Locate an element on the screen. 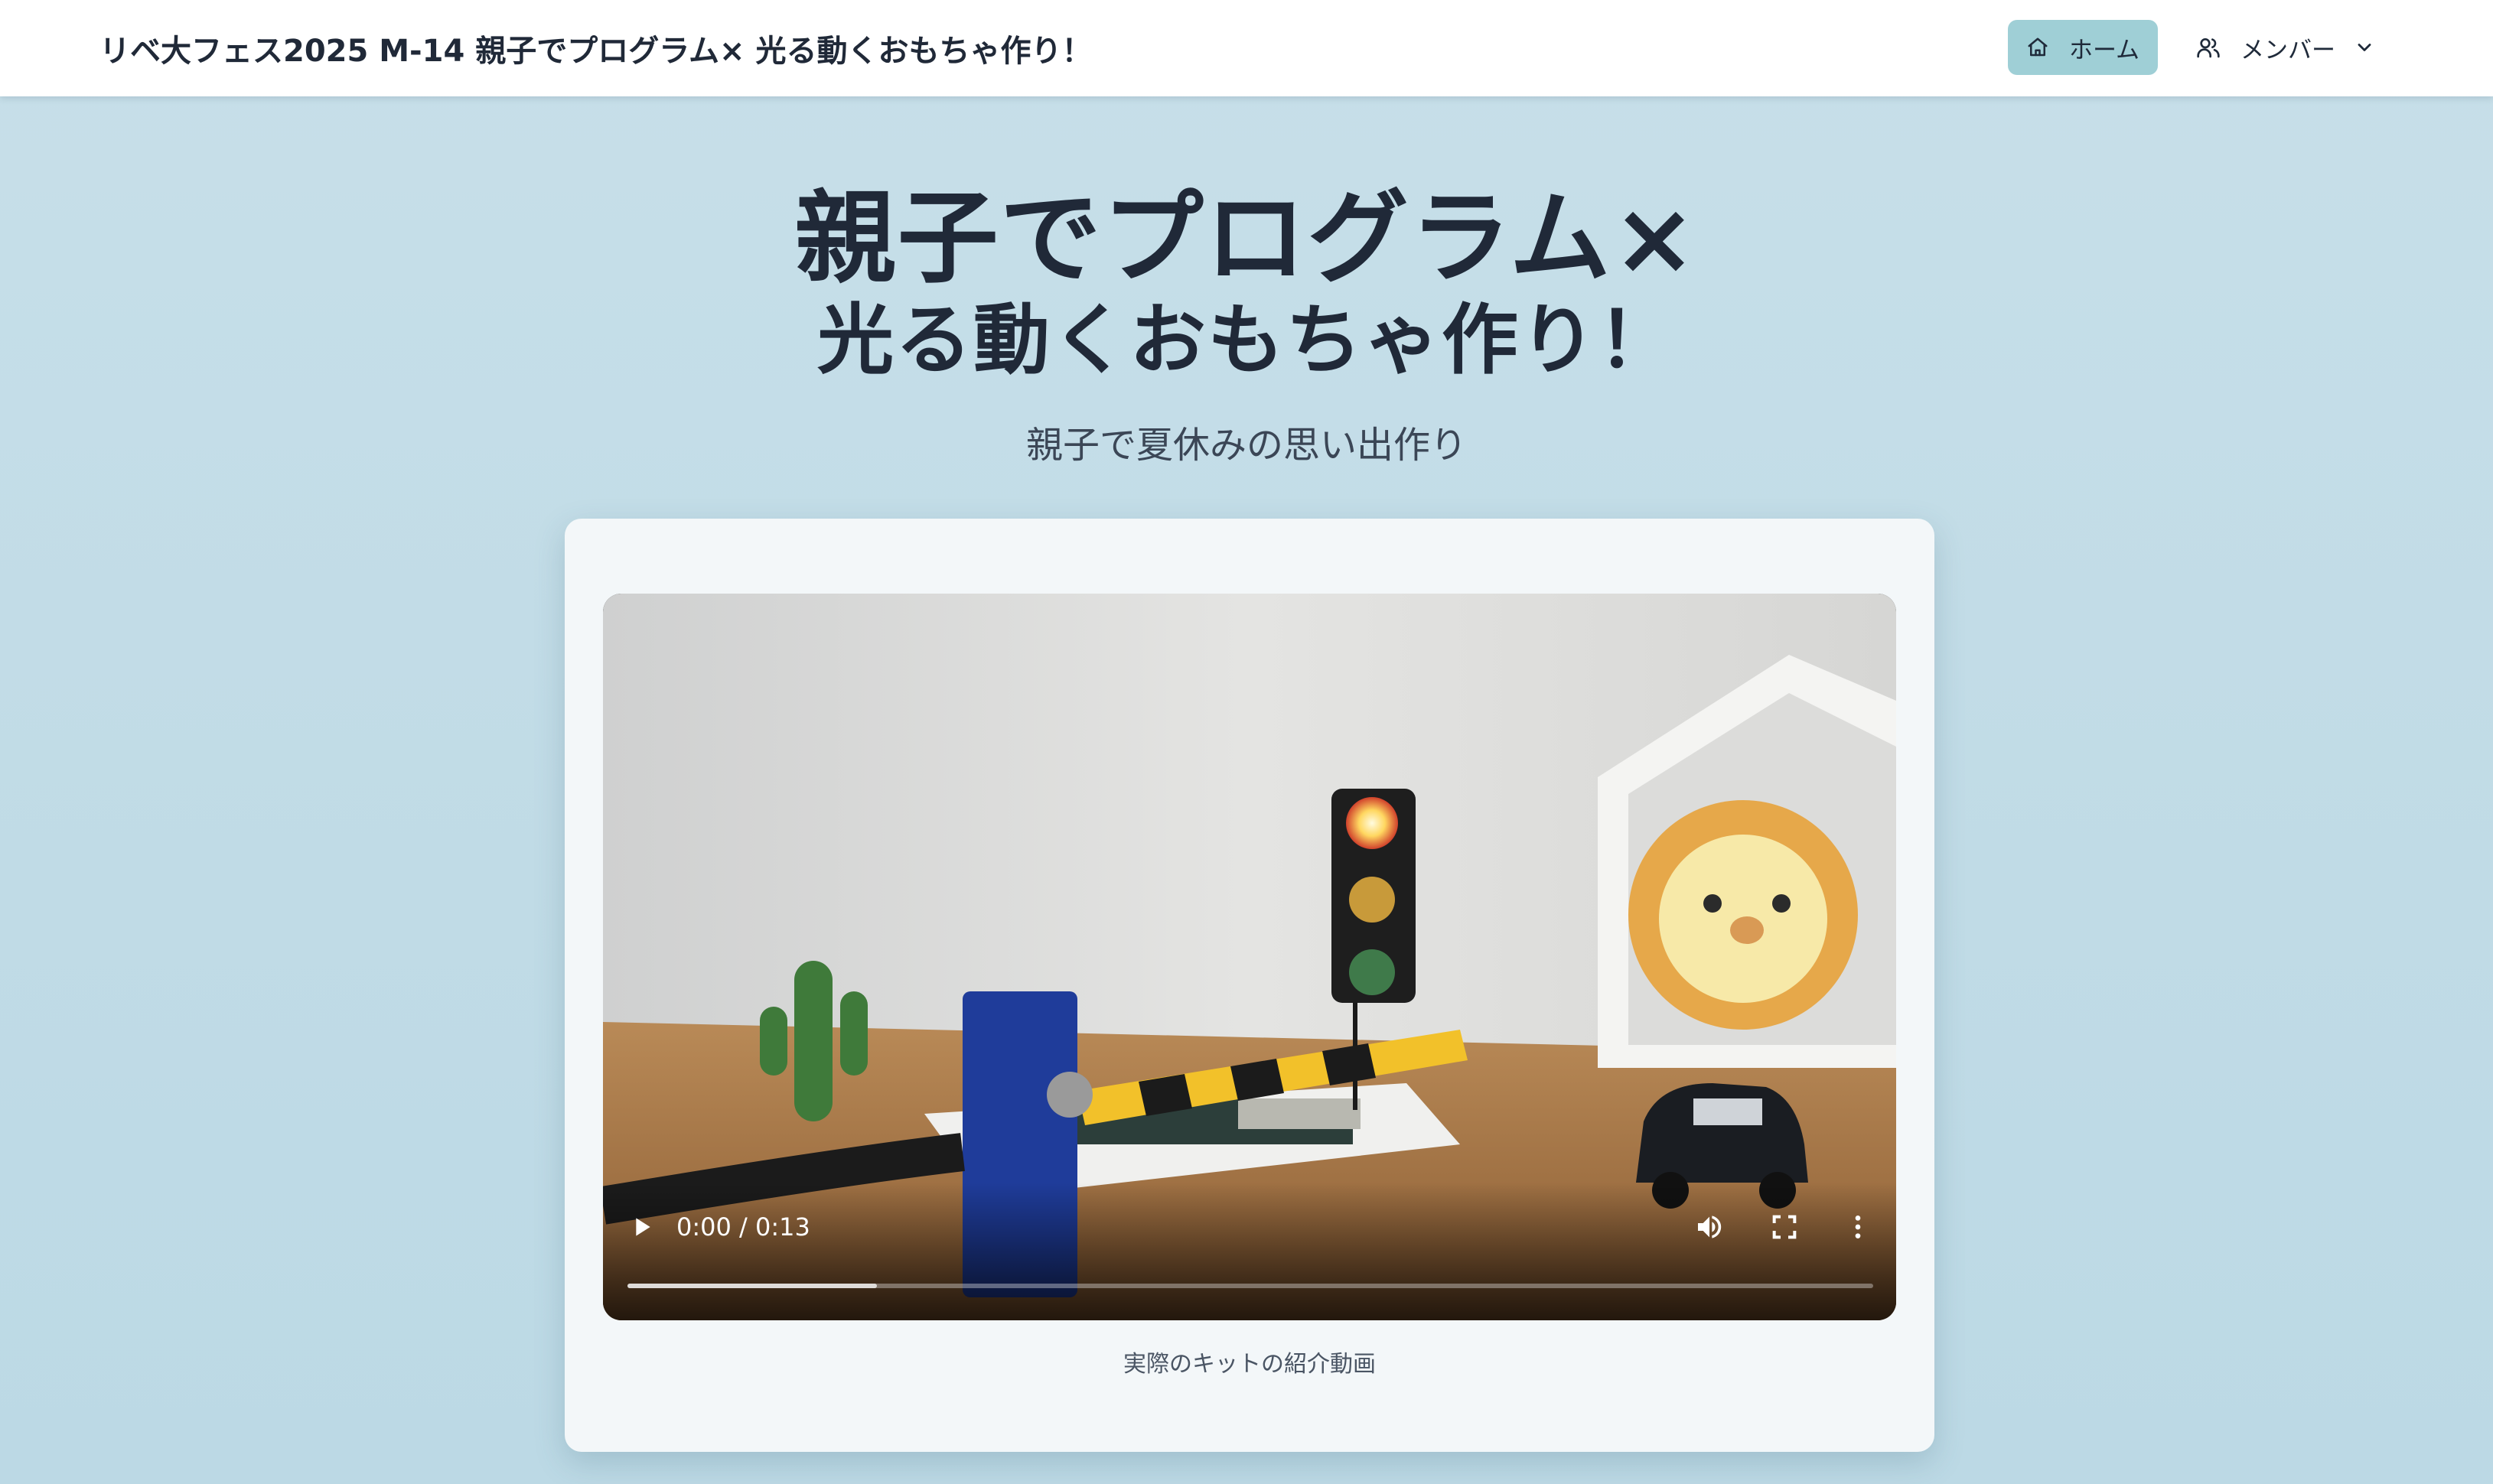  home-button: ホーム is located at coordinates (2083, 47).